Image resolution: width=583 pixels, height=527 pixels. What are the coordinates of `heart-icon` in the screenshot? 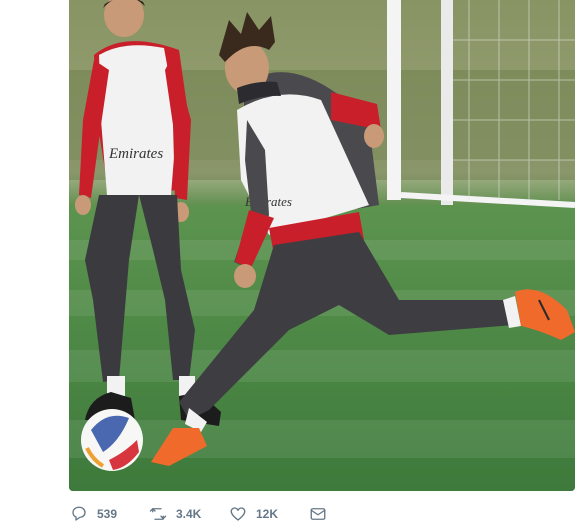 It's located at (238, 514).